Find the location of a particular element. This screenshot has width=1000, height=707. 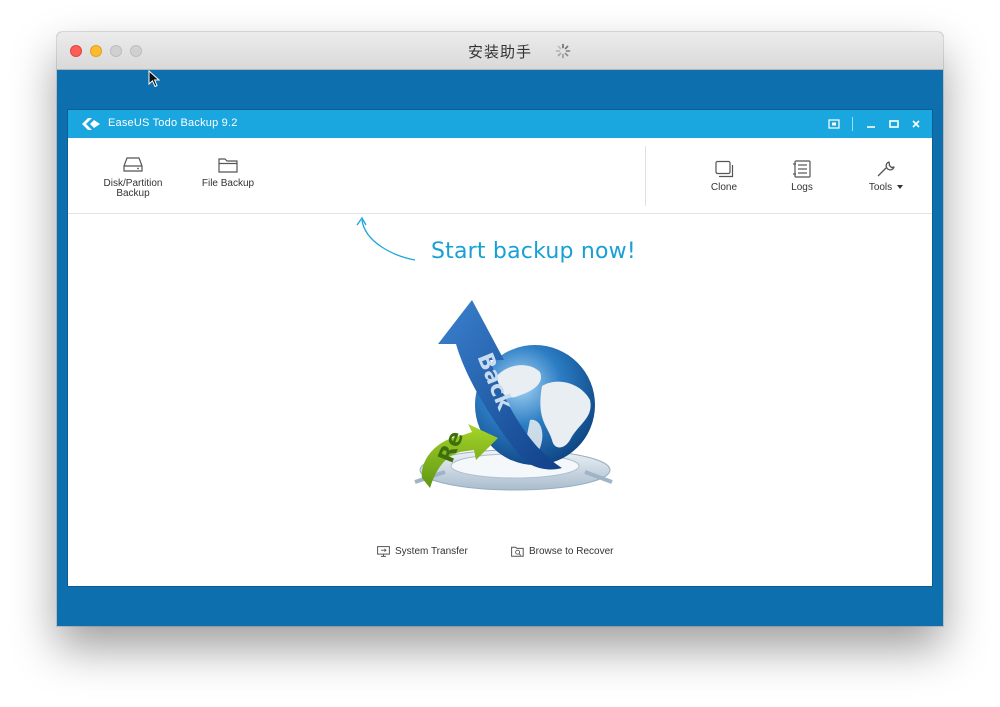

logs-icon is located at coordinates (802, 169).